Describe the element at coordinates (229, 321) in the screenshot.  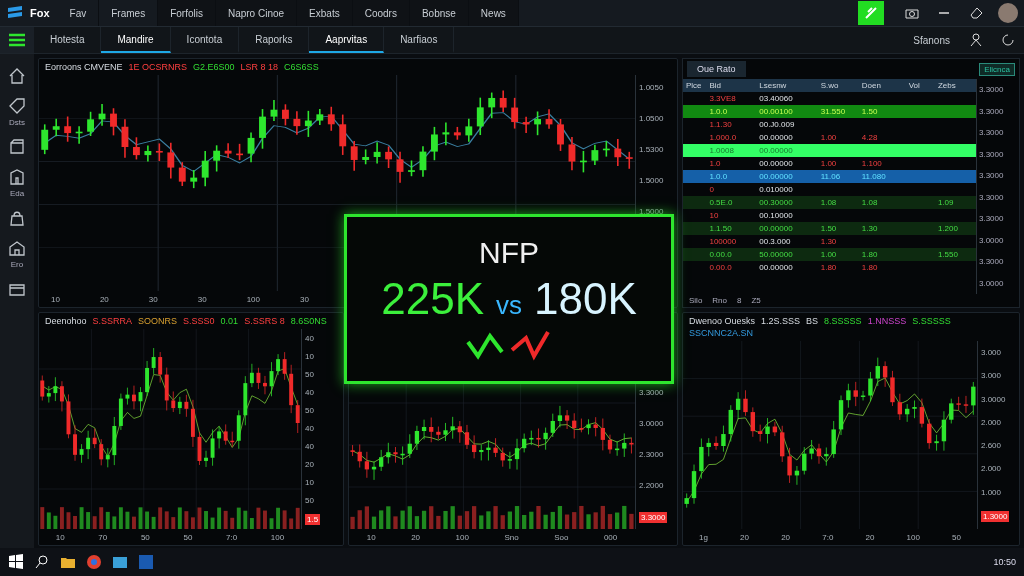
I see `legend-text: 0.01` at that location.